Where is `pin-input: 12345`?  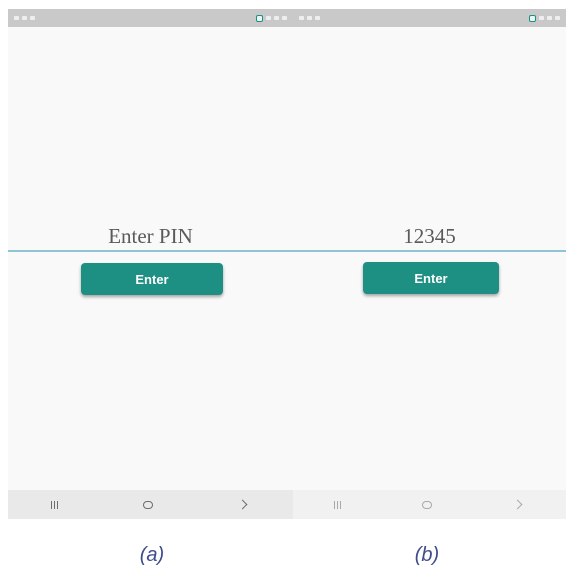
pin-input: 12345 is located at coordinates (429, 236).